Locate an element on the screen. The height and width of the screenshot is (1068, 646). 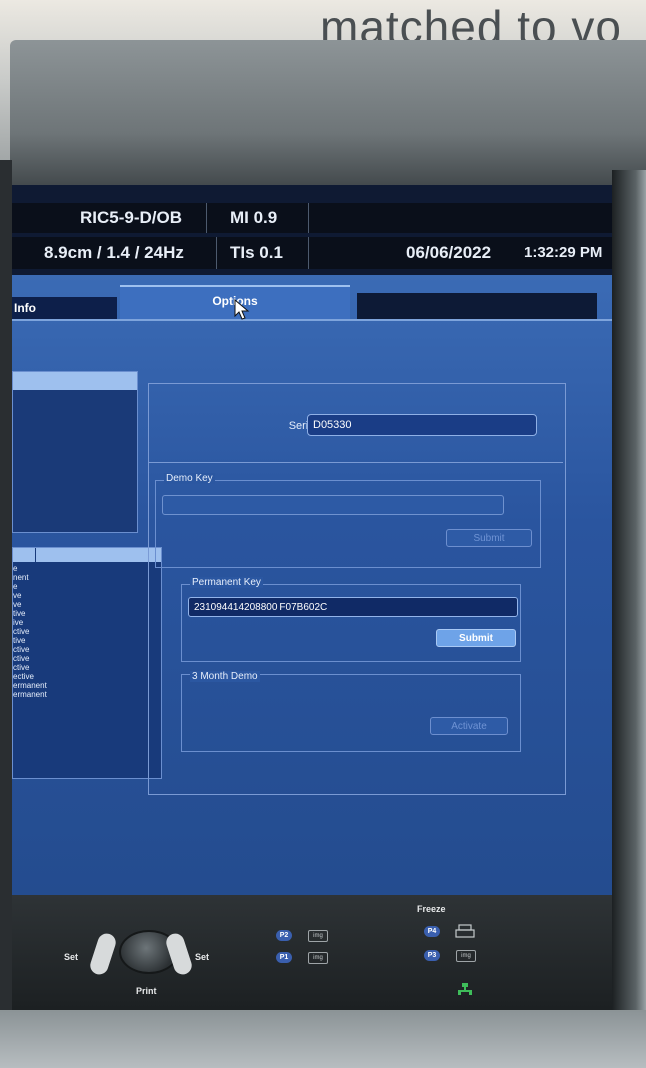
permanent-key-input: 231094414208800 F07B602C is located at coordinates (353, 607).